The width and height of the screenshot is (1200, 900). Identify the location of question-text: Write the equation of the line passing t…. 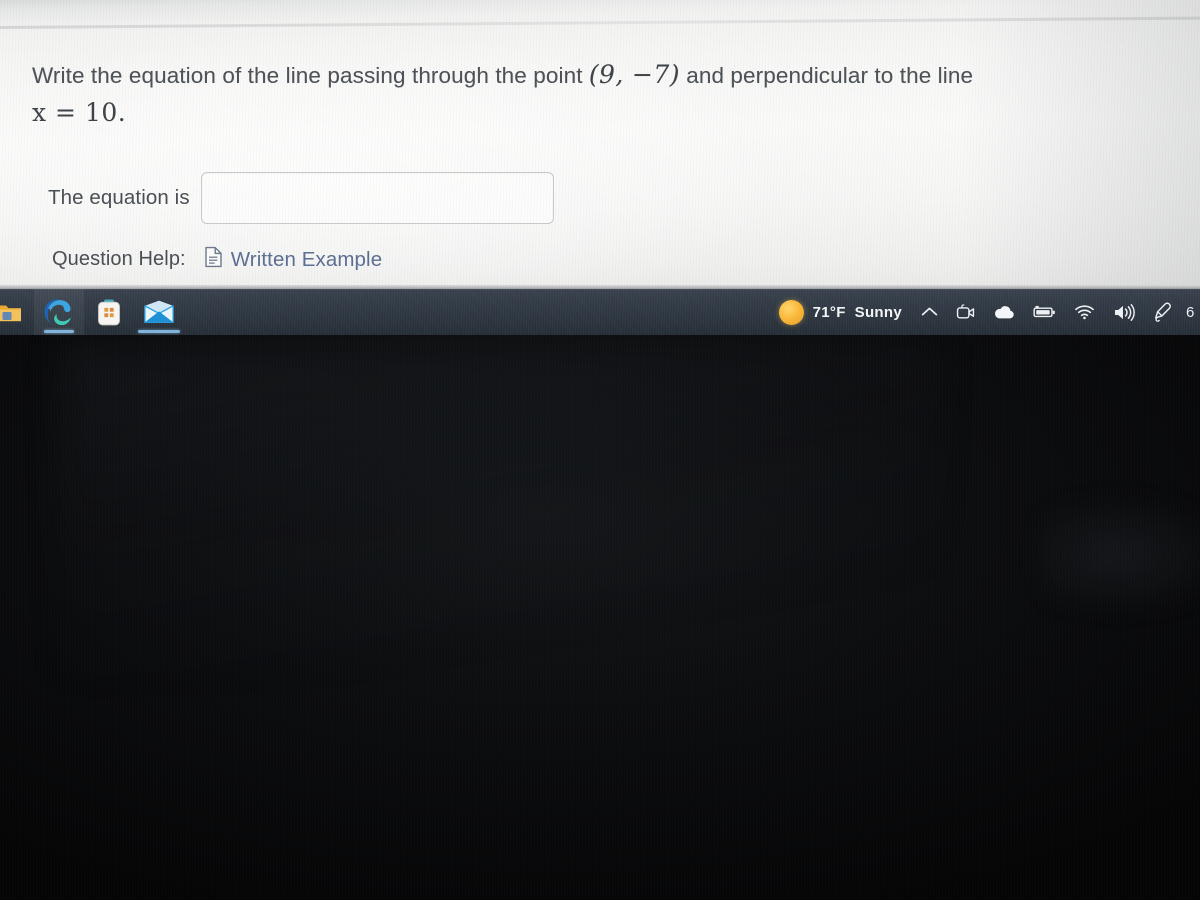
(607, 75).